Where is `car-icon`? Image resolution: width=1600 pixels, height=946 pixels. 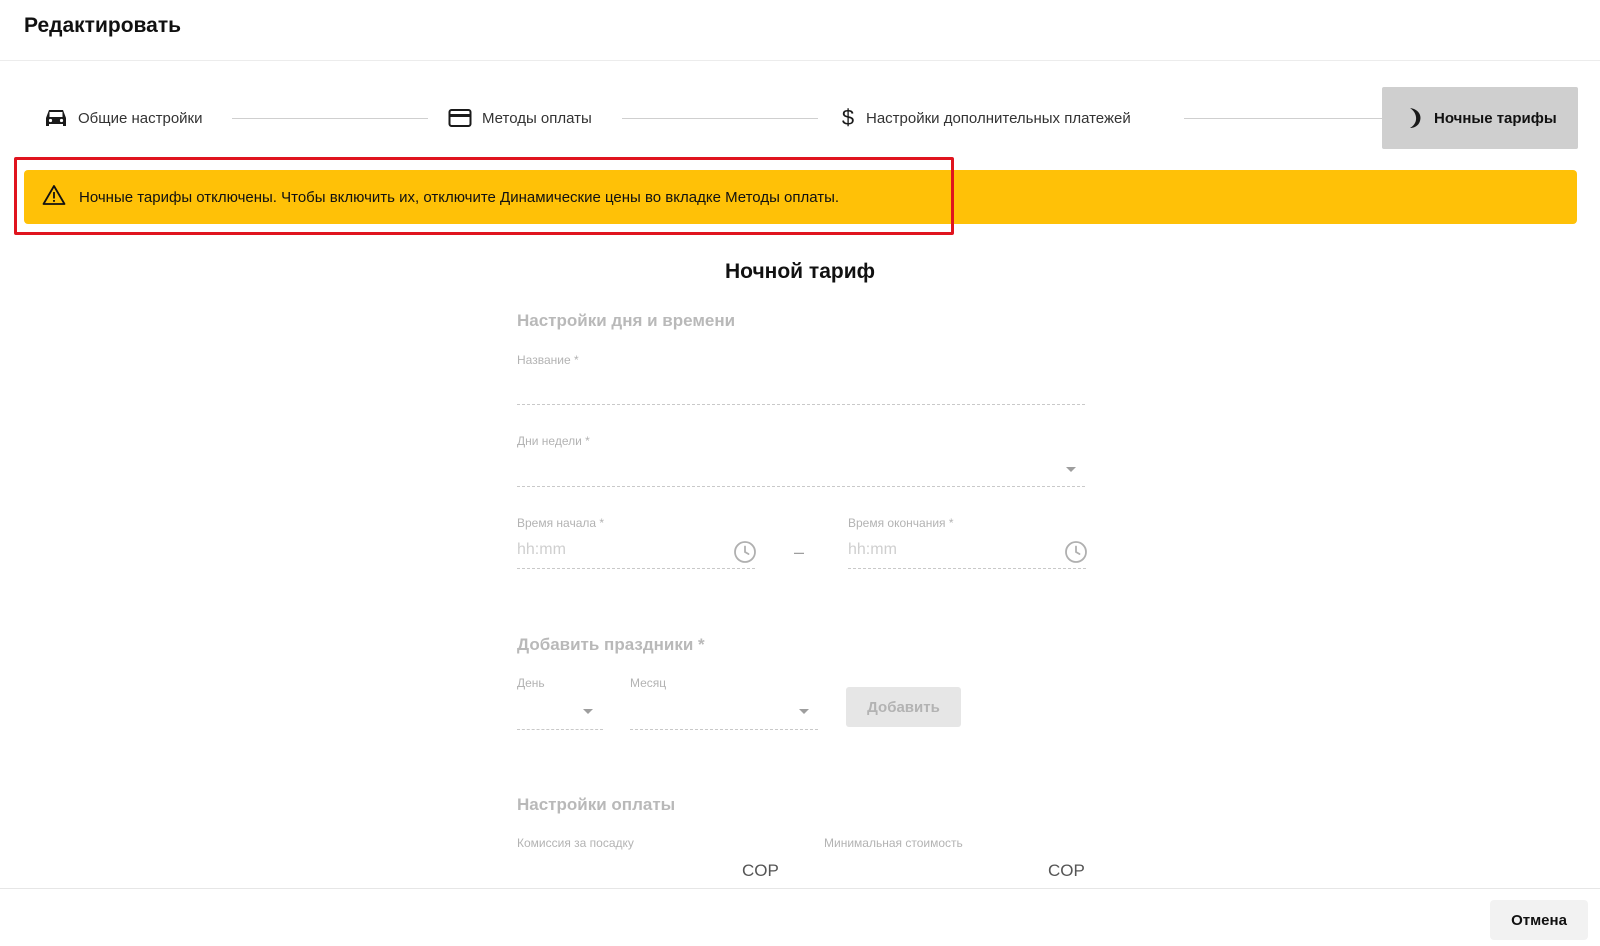
car-icon is located at coordinates (56, 118).